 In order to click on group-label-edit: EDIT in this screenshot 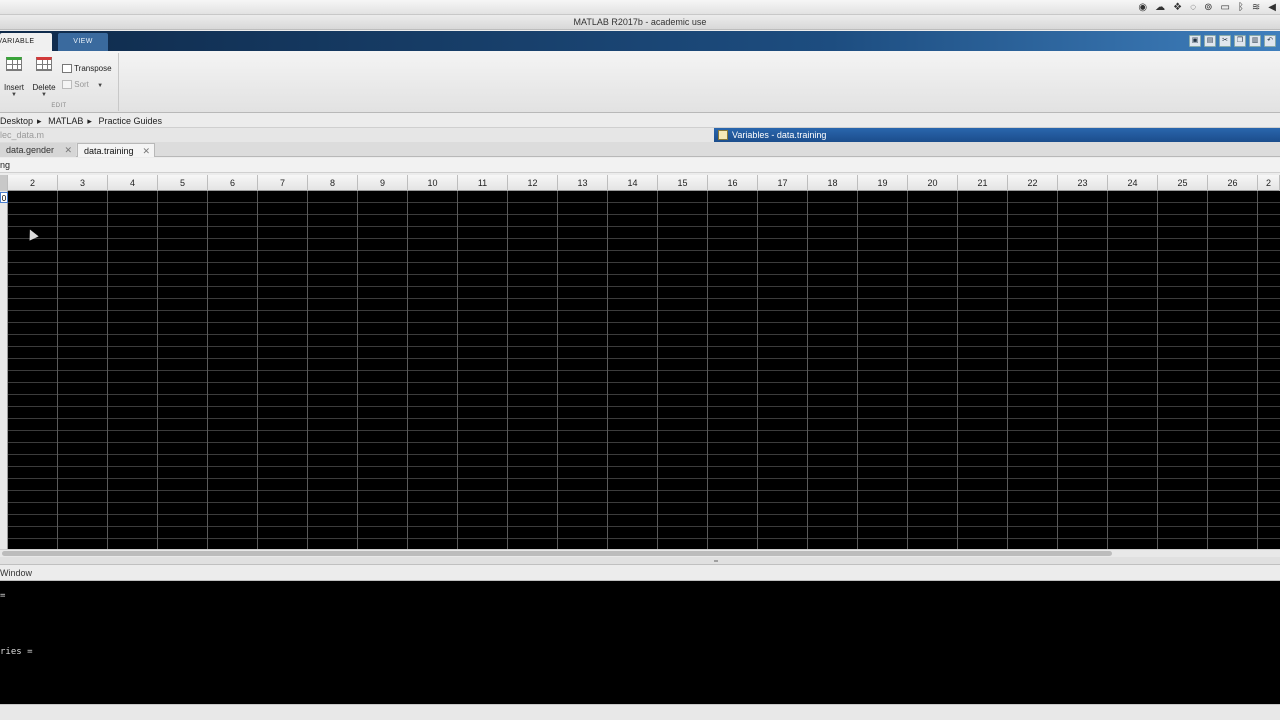, I will do `click(59, 106)`.